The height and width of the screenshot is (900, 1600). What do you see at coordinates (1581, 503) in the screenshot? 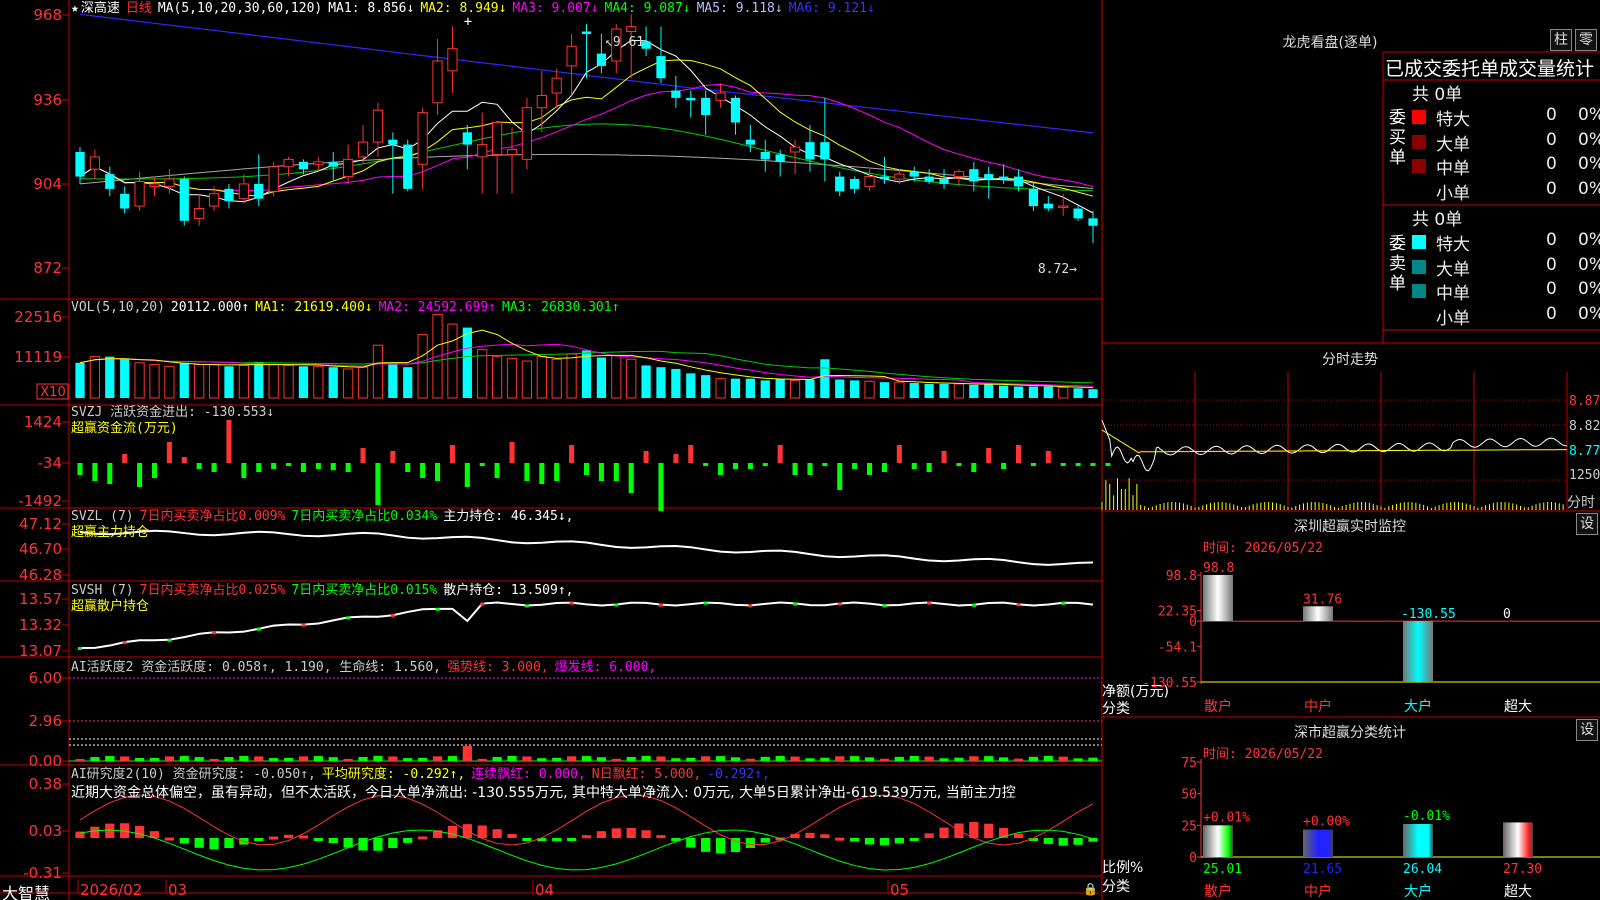
I see `intraday-unit: 分时` at bounding box center [1581, 503].